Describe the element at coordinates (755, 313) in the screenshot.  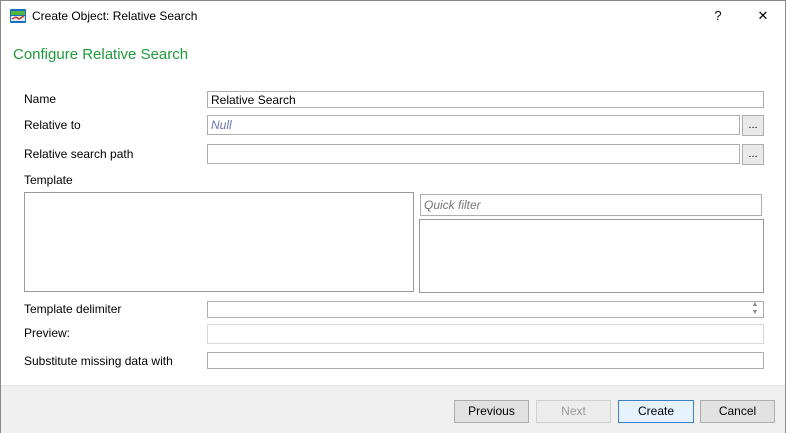
I see `spin-down-icon: ▼` at that location.